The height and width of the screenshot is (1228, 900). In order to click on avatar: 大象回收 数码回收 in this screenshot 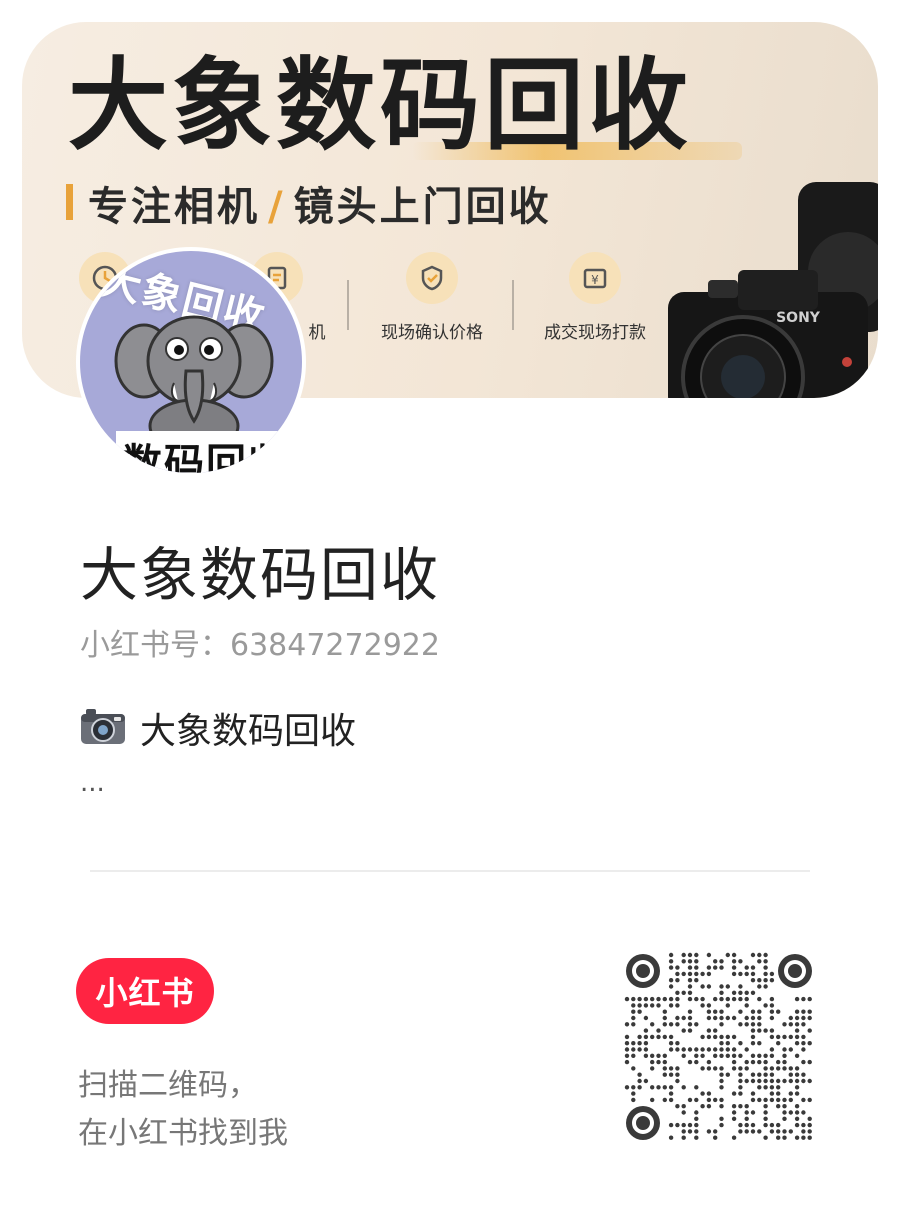, I will do `click(191, 362)`.